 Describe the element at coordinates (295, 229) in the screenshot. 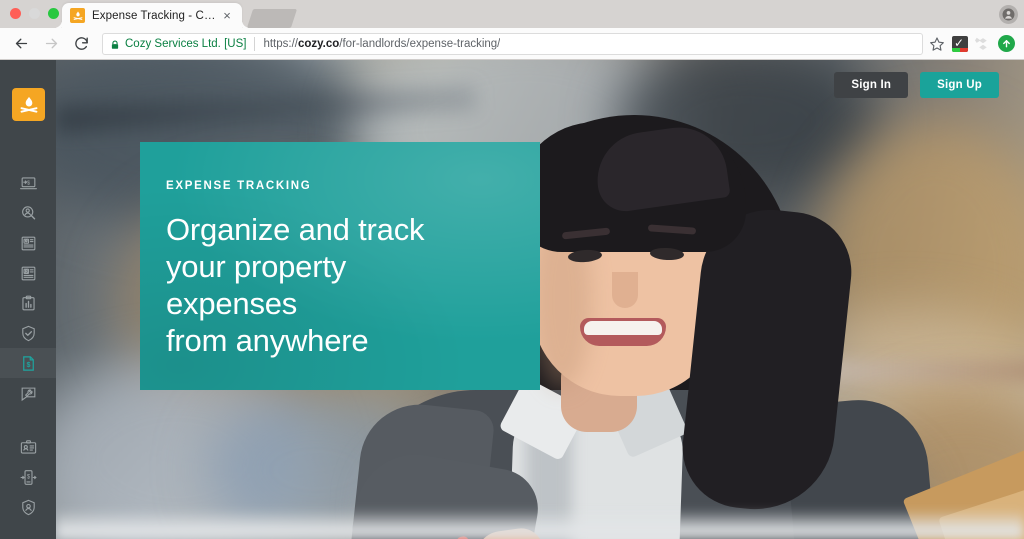

I see `hero-headline-line: Organize and track` at that location.